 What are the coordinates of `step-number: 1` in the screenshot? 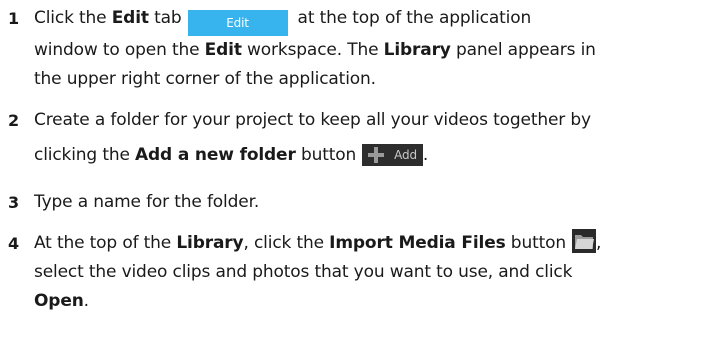 It's located at (13, 18).